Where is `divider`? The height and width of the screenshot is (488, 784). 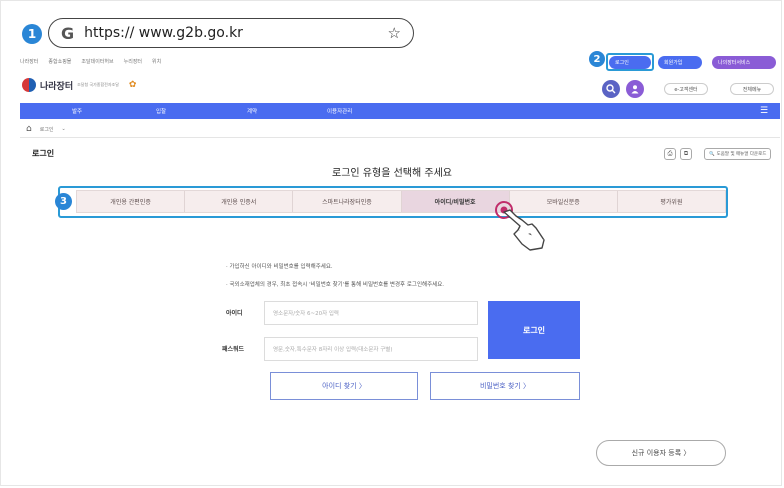 divider is located at coordinates (400, 137).